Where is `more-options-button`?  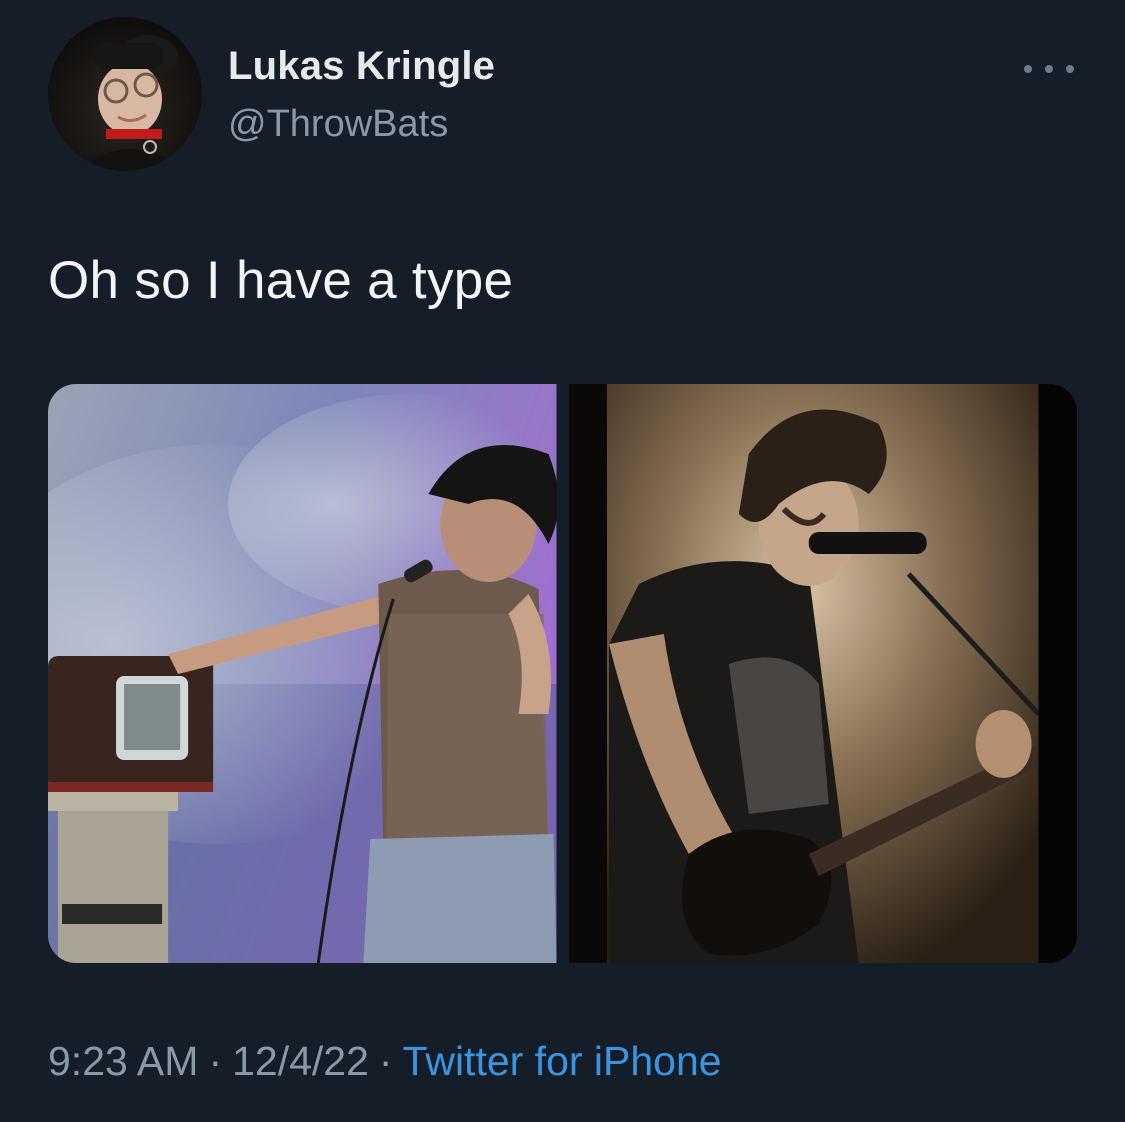
more-options-button is located at coordinates (1049, 69).